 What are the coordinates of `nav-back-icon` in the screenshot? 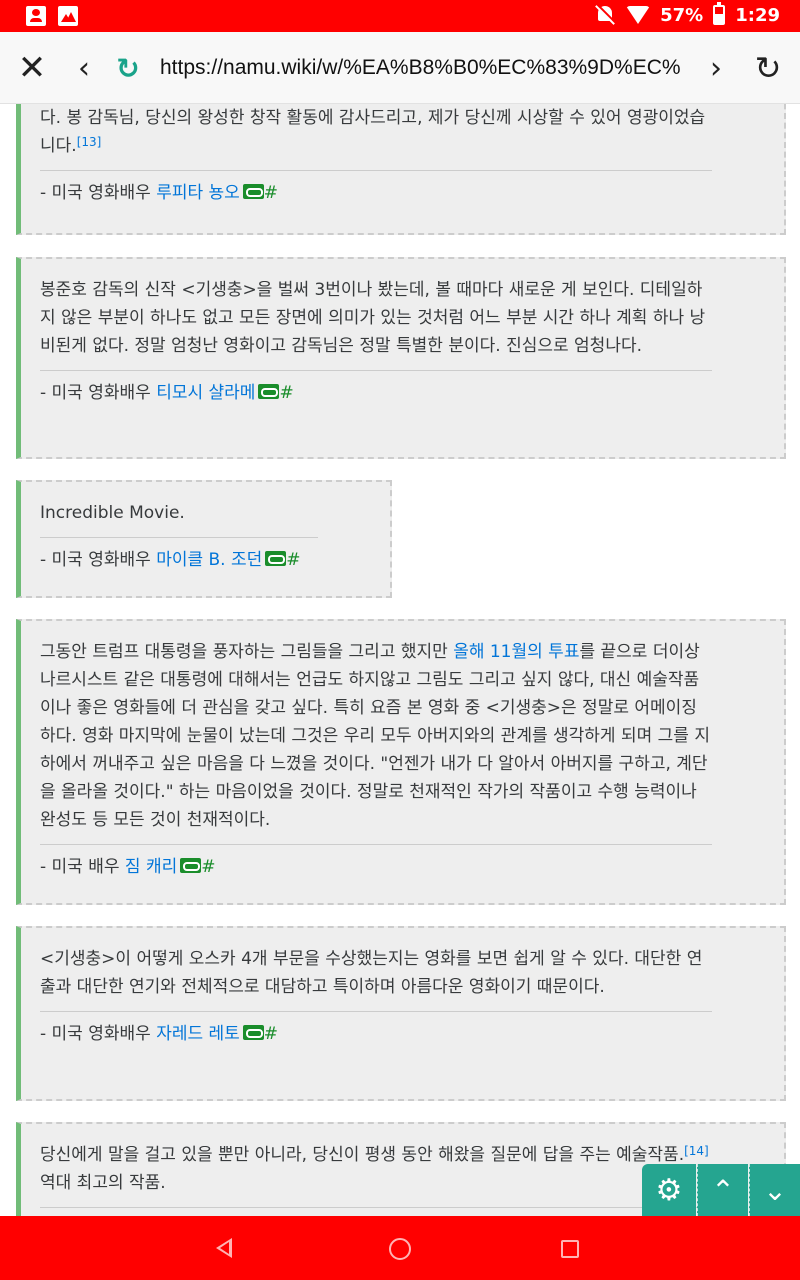 It's located at (224, 1248).